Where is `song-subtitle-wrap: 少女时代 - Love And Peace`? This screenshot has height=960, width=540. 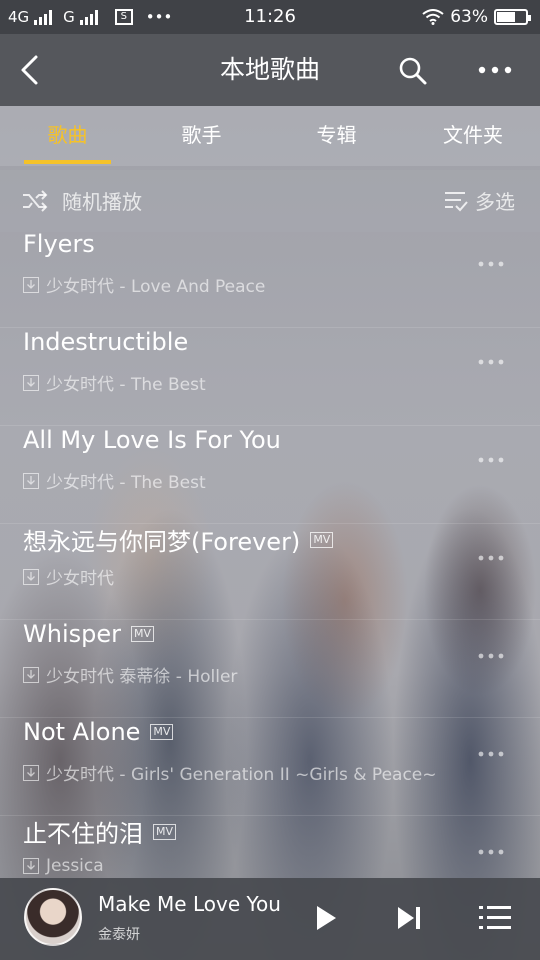
song-subtitle-wrap: 少女时代 - Love And Peace is located at coordinates (144, 284).